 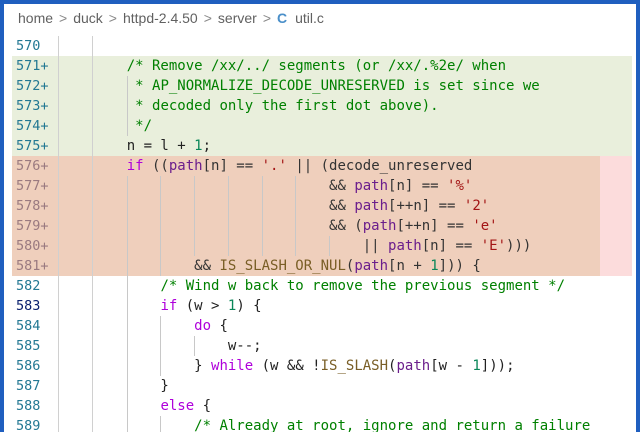 I want to click on code-text: w--;, so click(x=177, y=346).